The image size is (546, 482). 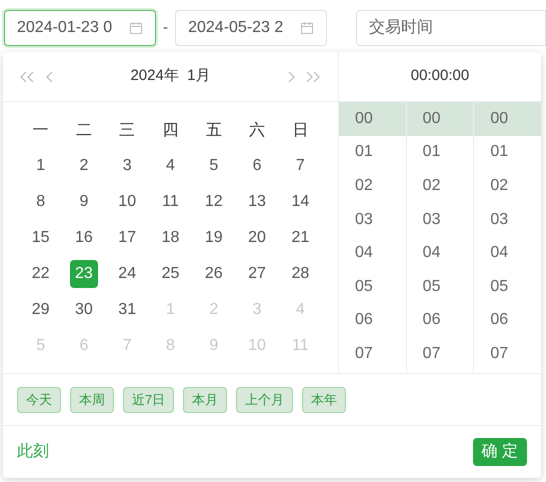 I want to click on day-cell: 12, so click(x=214, y=202).